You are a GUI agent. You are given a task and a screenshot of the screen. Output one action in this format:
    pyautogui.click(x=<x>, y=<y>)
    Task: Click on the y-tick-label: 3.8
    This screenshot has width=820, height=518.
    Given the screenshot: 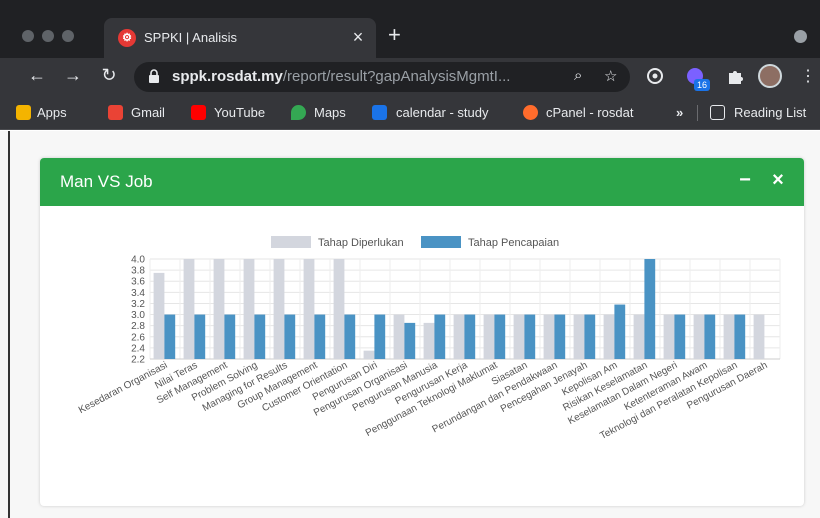 What is the action you would take?
    pyautogui.click(x=138, y=271)
    